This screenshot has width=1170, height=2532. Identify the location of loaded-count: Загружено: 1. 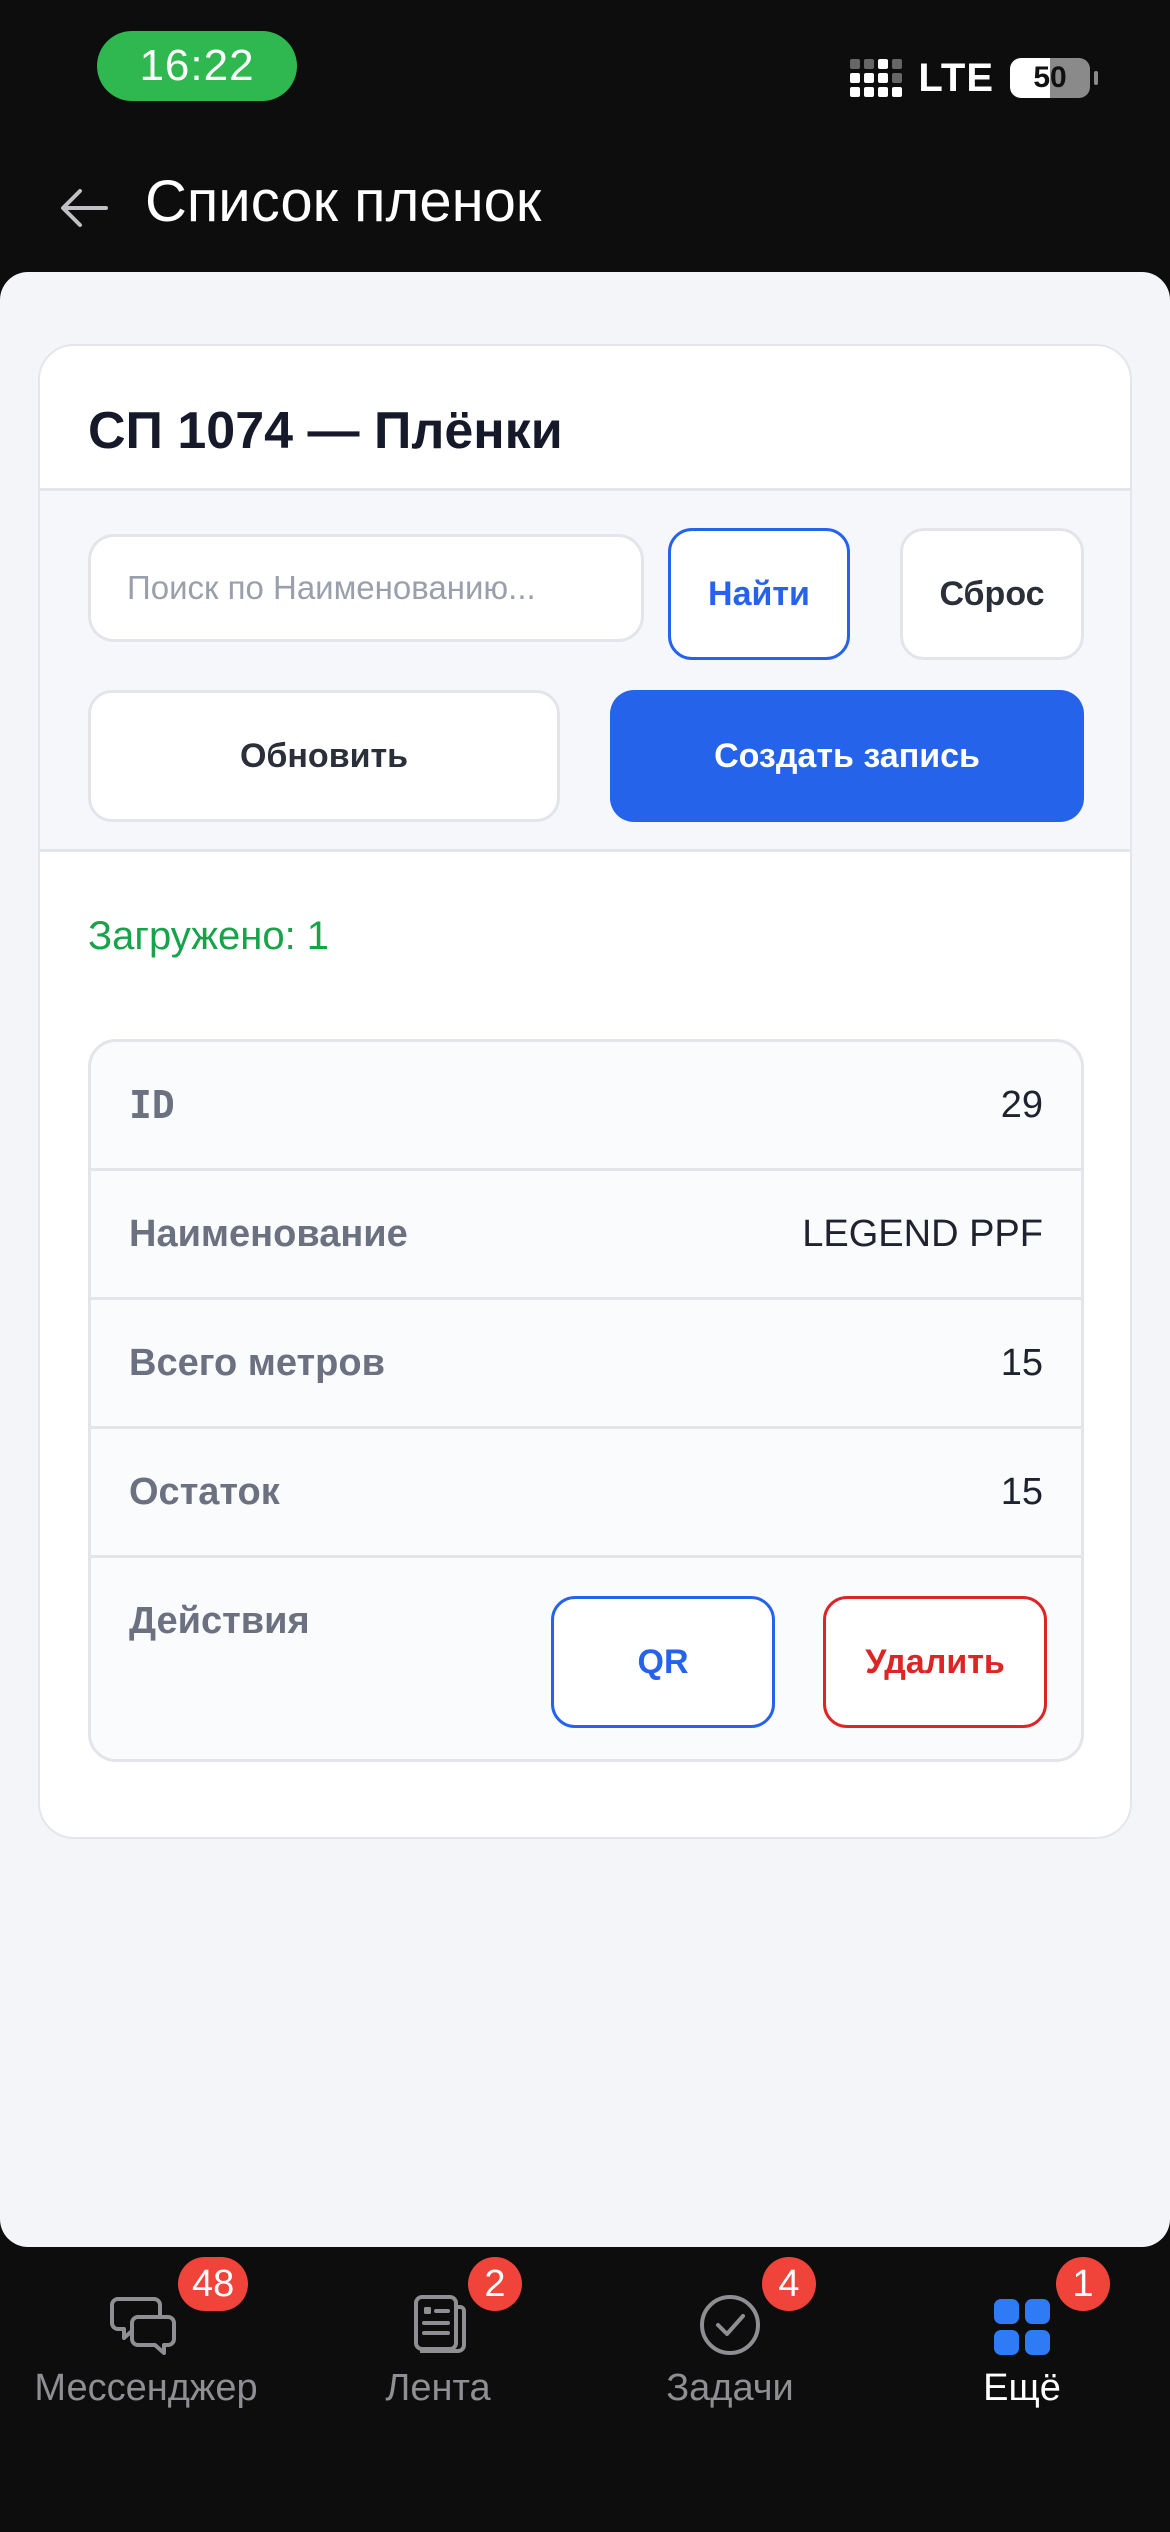
(209, 936).